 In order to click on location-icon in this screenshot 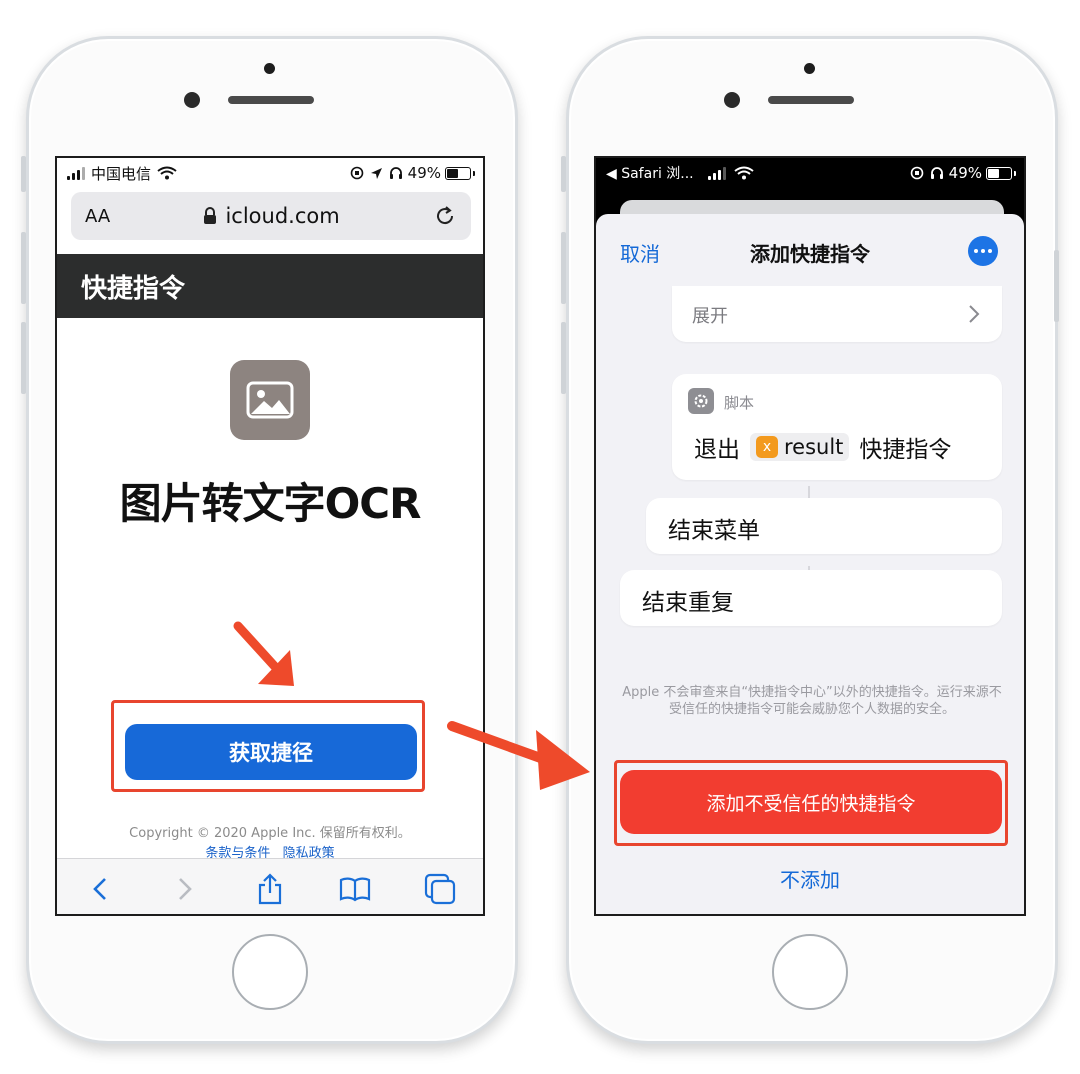, I will do `click(376, 173)`.